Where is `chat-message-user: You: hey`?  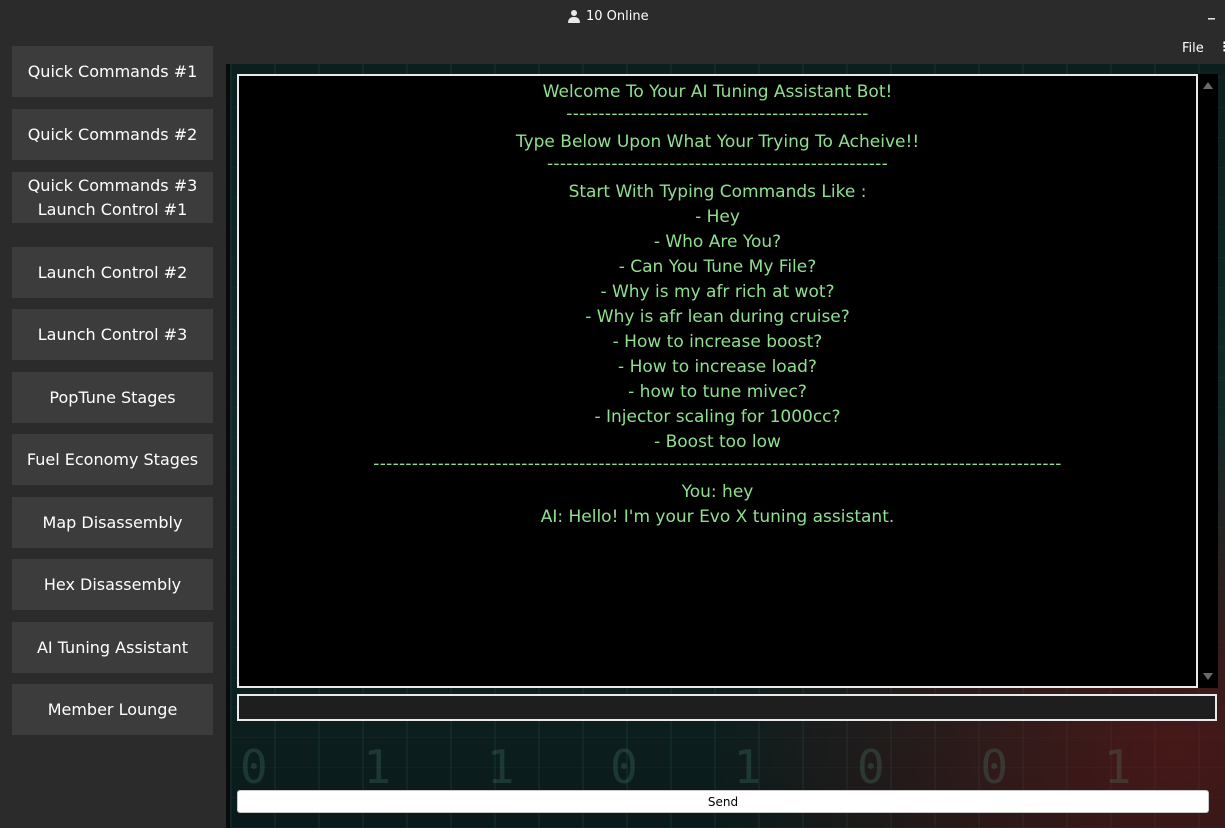
chat-message-user: You: hey is located at coordinates (717, 492).